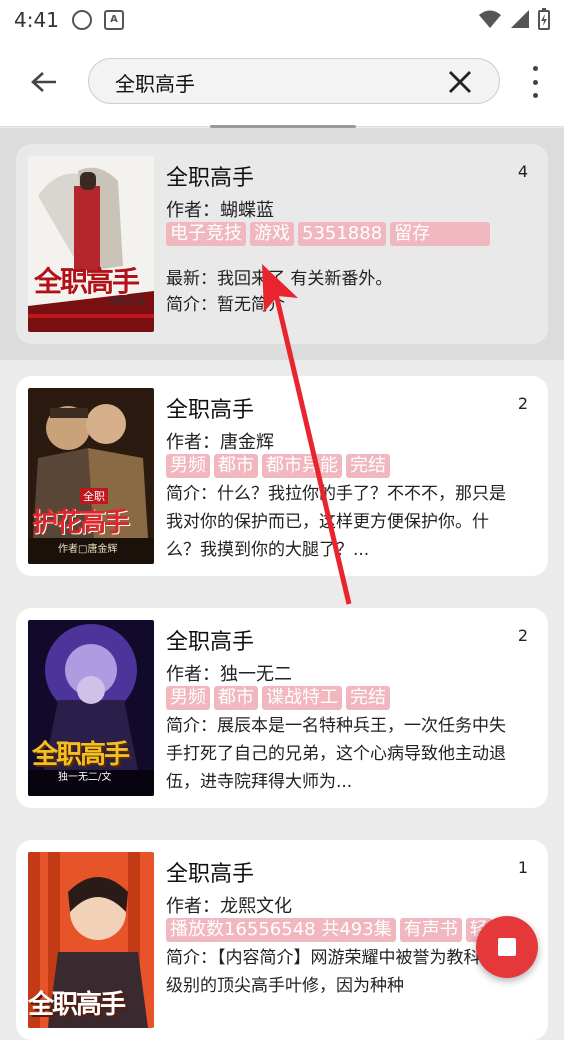 The width and height of the screenshot is (564, 1040). What do you see at coordinates (544, 19) in the screenshot?
I see `battery-icon` at bounding box center [544, 19].